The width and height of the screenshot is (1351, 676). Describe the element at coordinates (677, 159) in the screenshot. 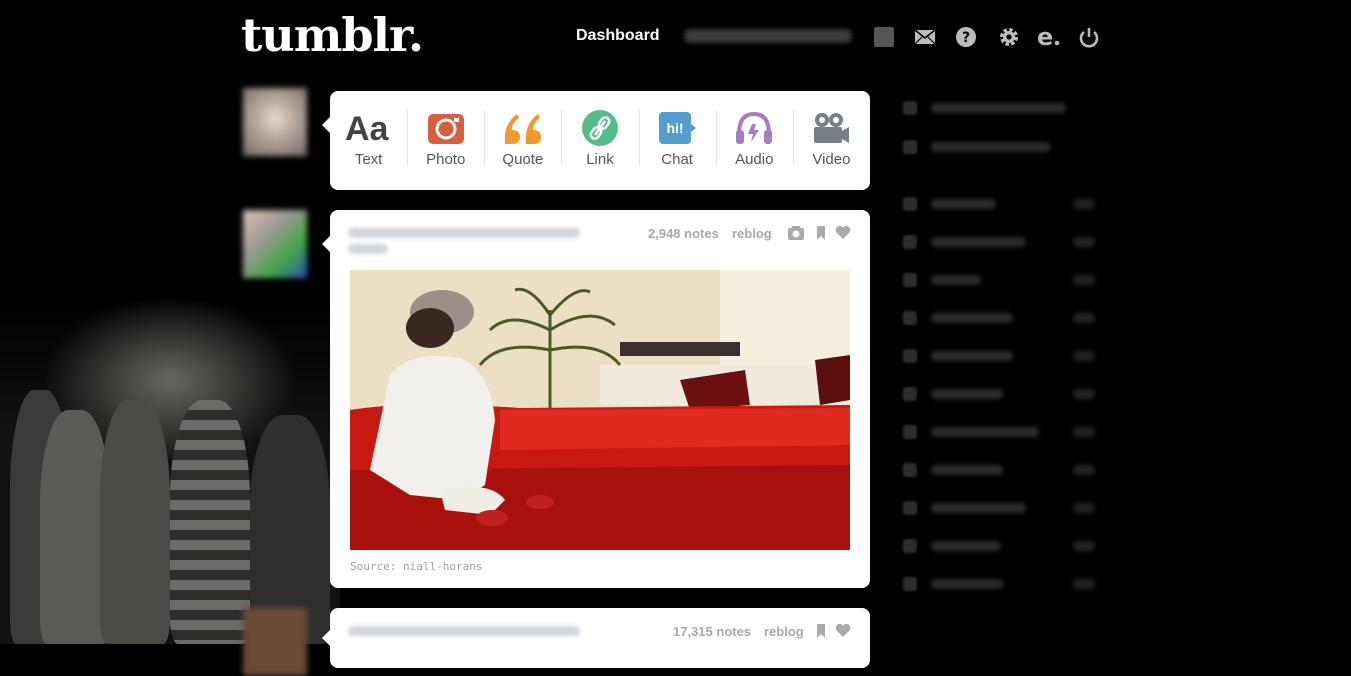

I see `post-type-label: Chat` at that location.